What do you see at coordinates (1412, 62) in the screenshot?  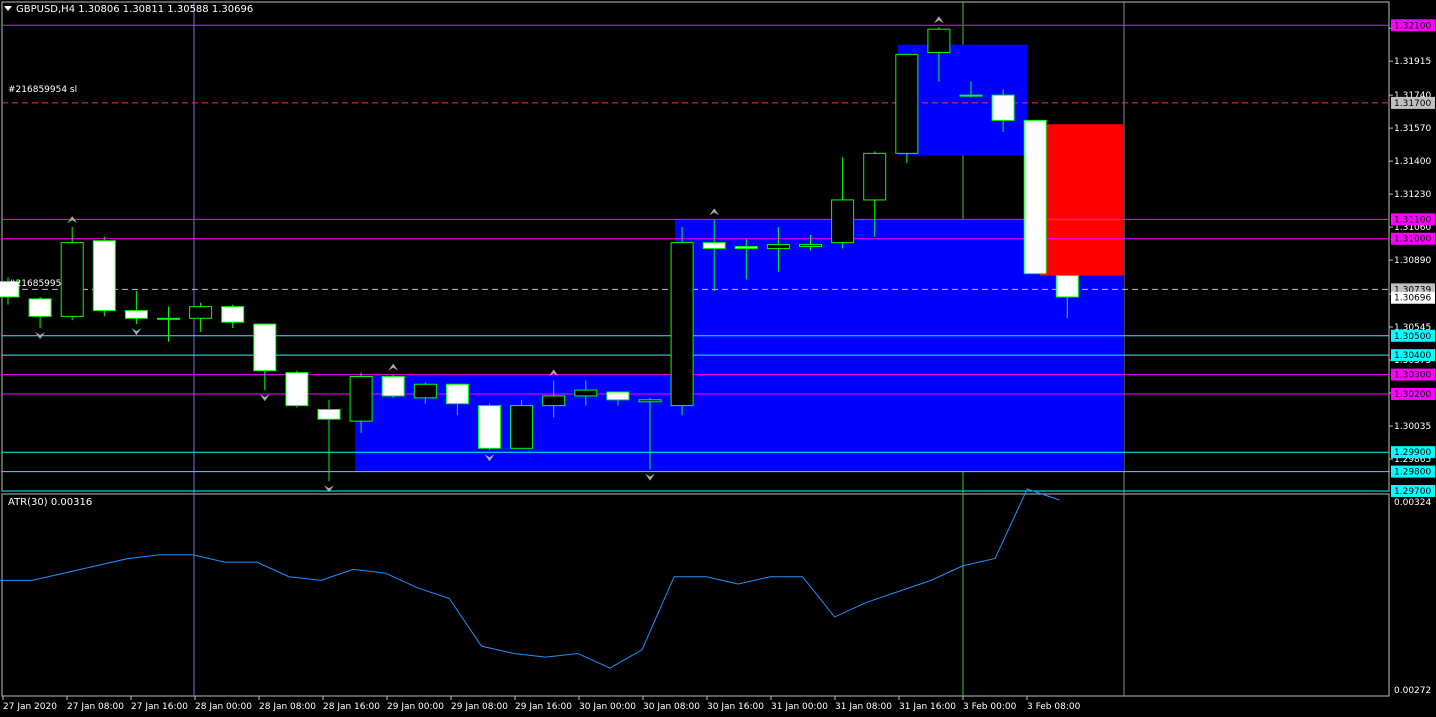 I see `price-tick-label: 1.31915` at bounding box center [1412, 62].